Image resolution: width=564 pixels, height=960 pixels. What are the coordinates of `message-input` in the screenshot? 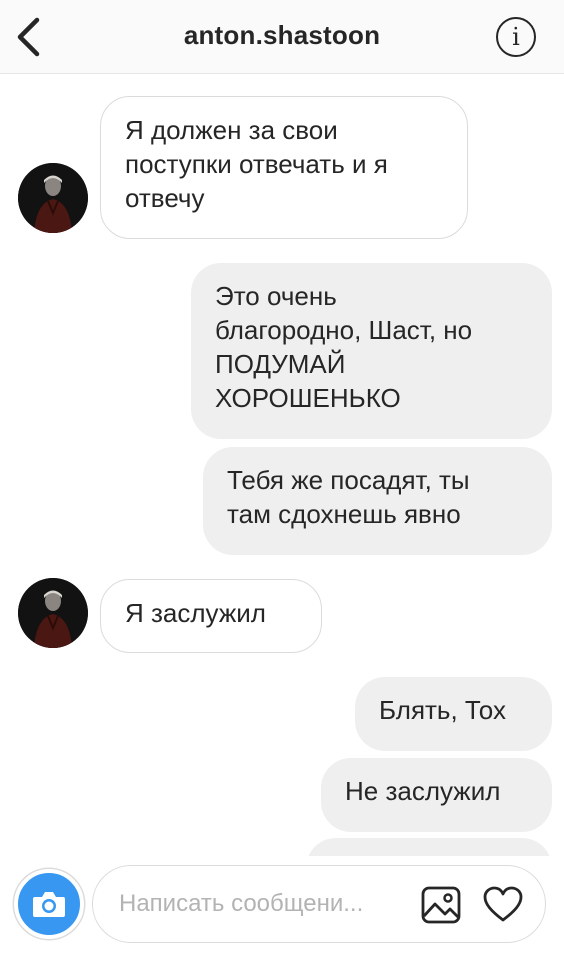 It's located at (265, 904).